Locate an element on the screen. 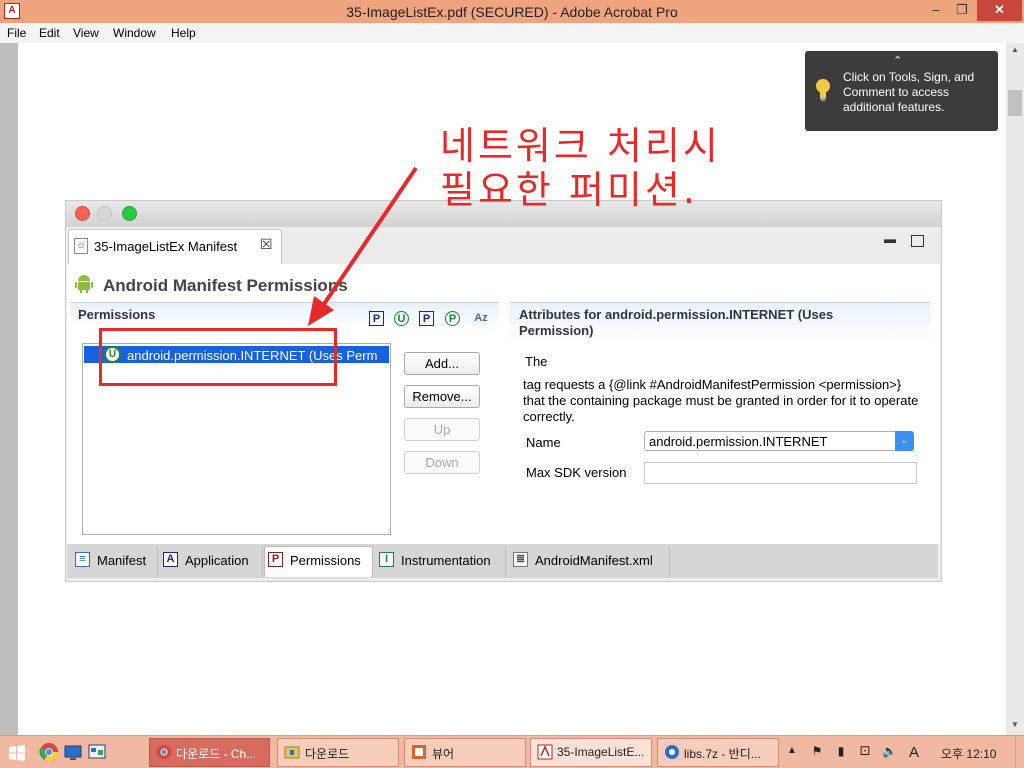  view-maximize-icon is located at coordinates (917, 241).